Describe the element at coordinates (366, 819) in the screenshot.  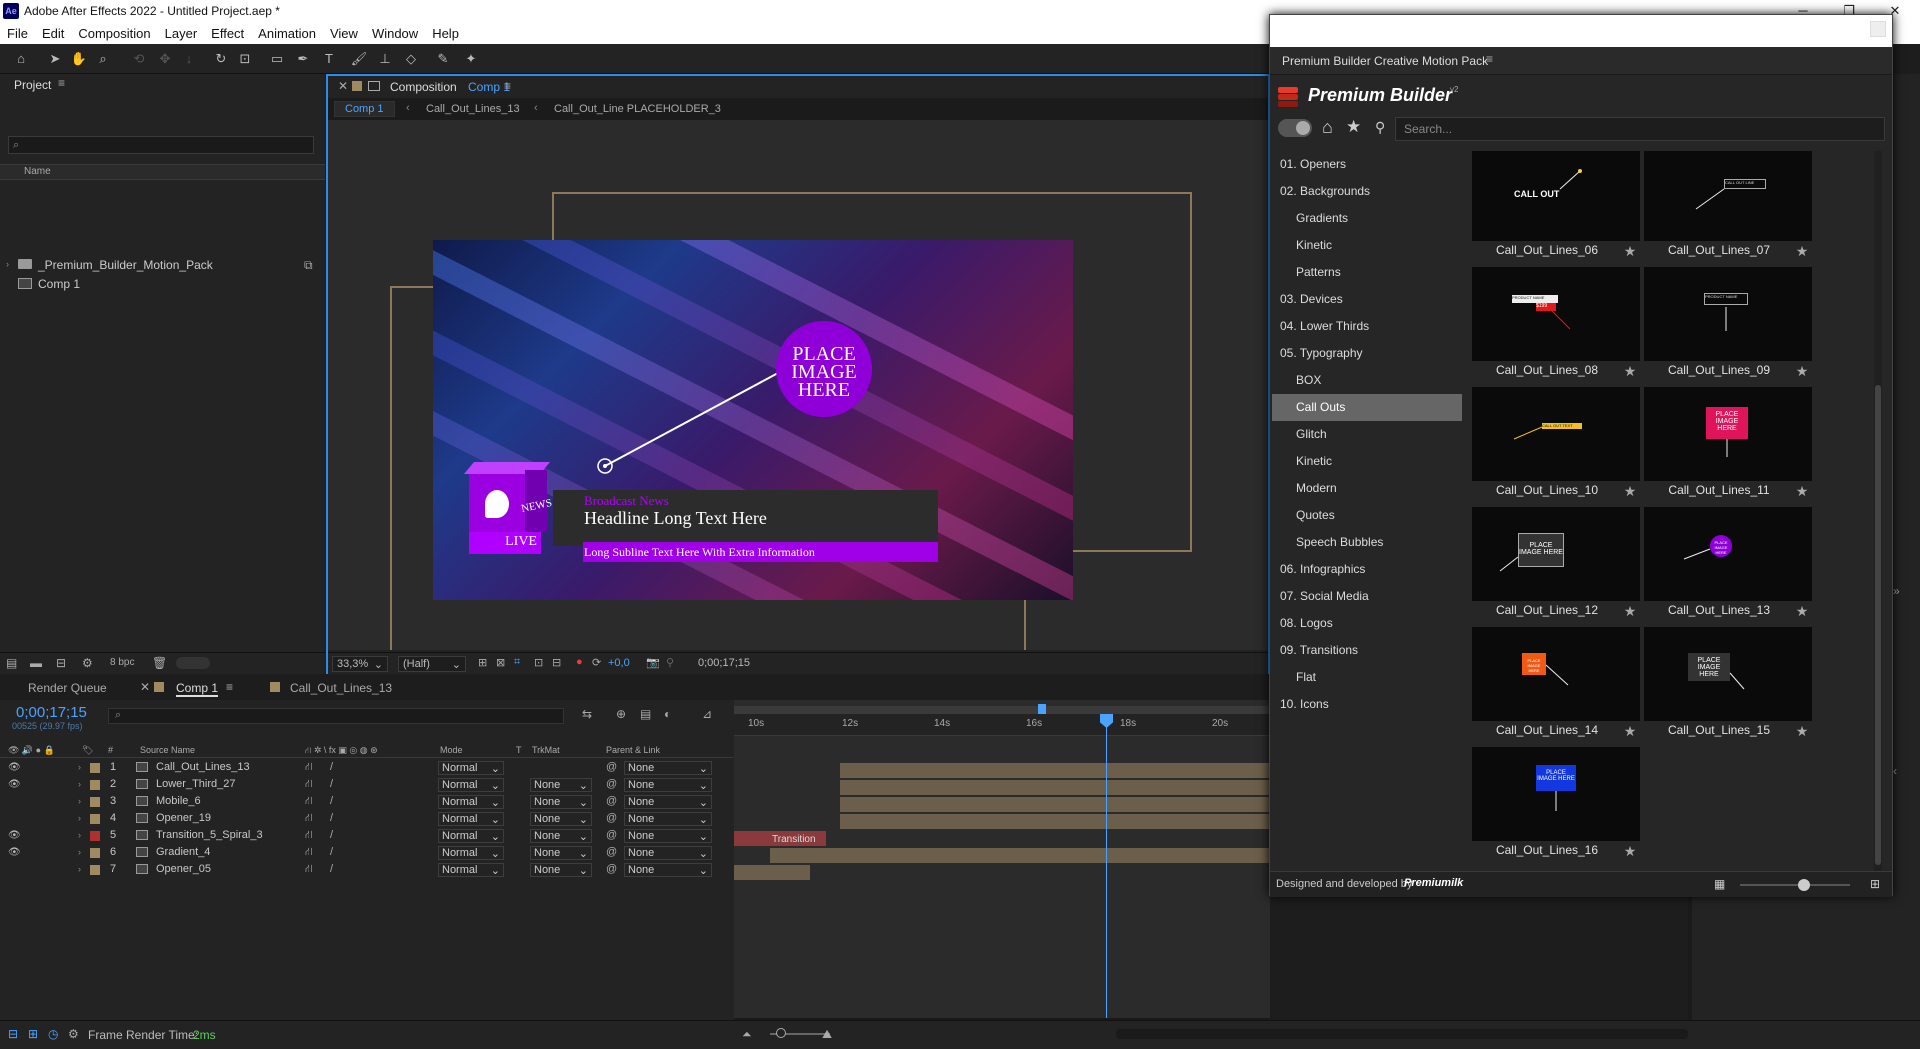
I see `layer-row: › 4 Opener_19 ⛙ / Normal ⌄ None ⌄ @ None ⌄` at that location.